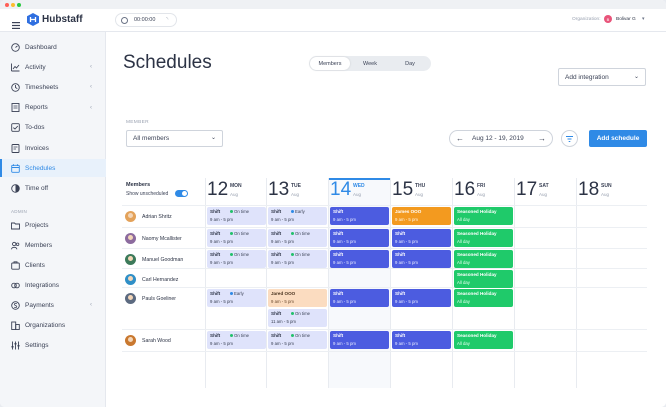  Describe the element at coordinates (618, 138) in the screenshot. I see `add-schedule-button: Add schedule` at that location.